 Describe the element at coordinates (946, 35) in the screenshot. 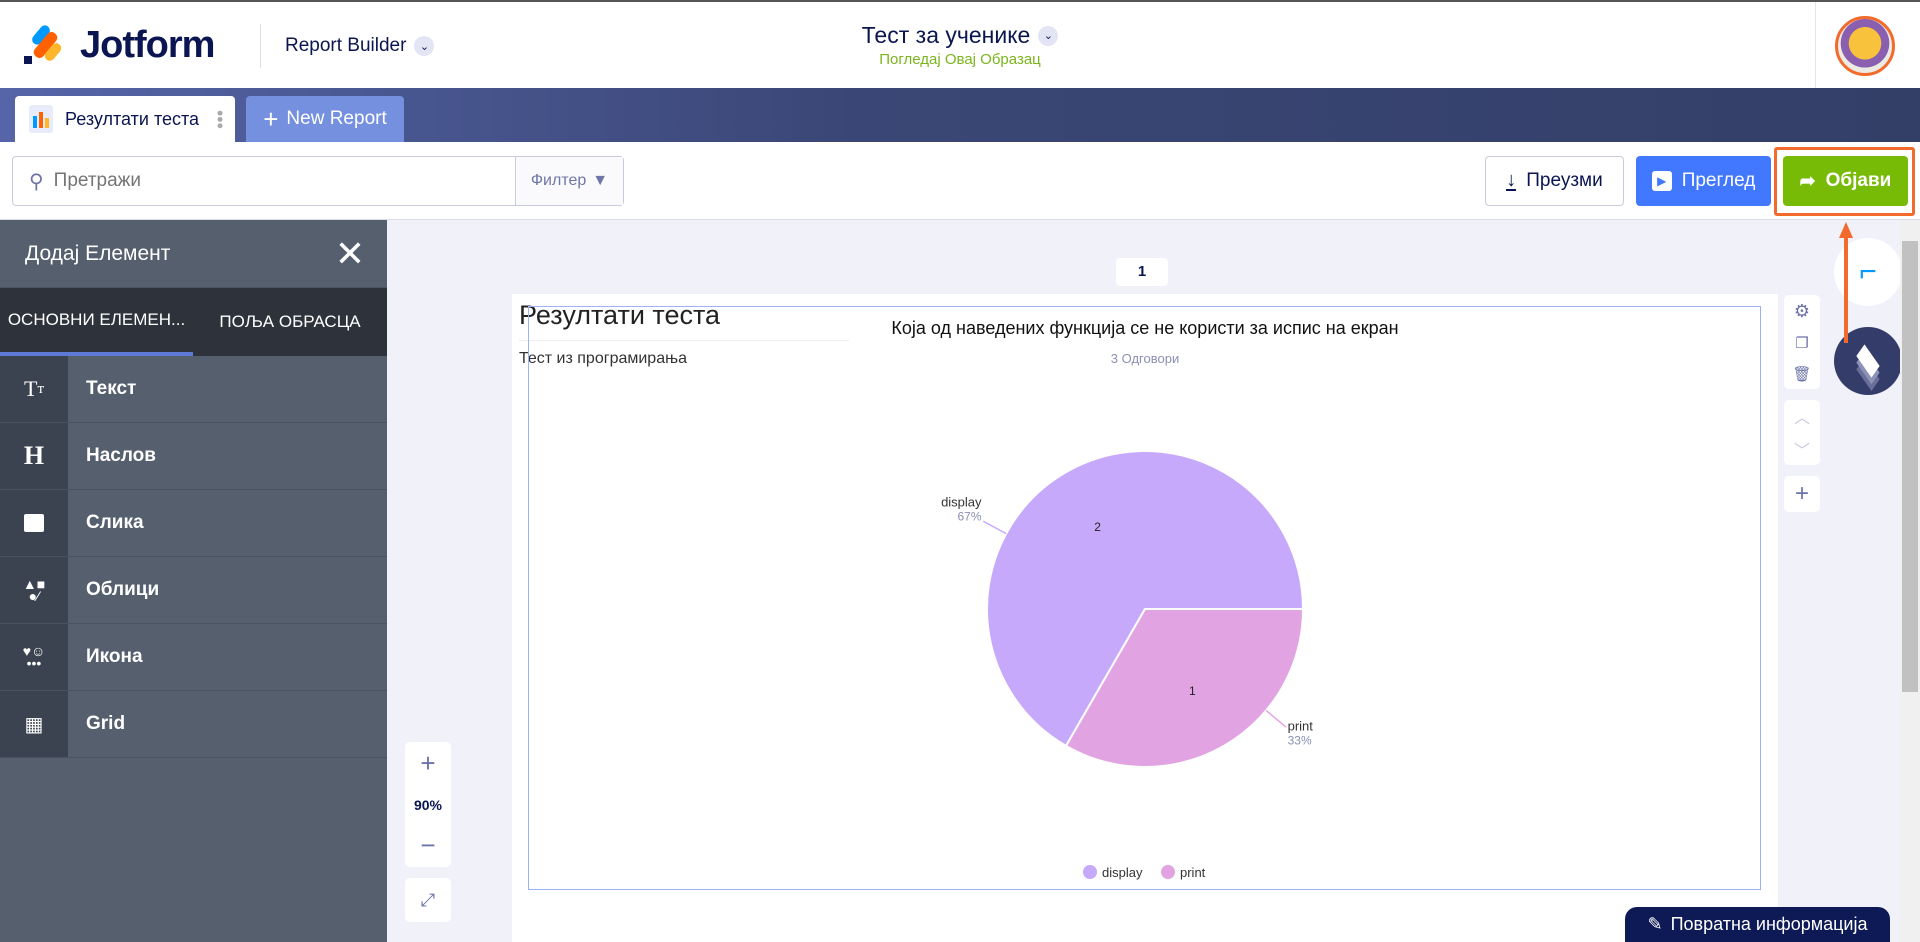

I see `form-title-text: Тест за ученике` at that location.